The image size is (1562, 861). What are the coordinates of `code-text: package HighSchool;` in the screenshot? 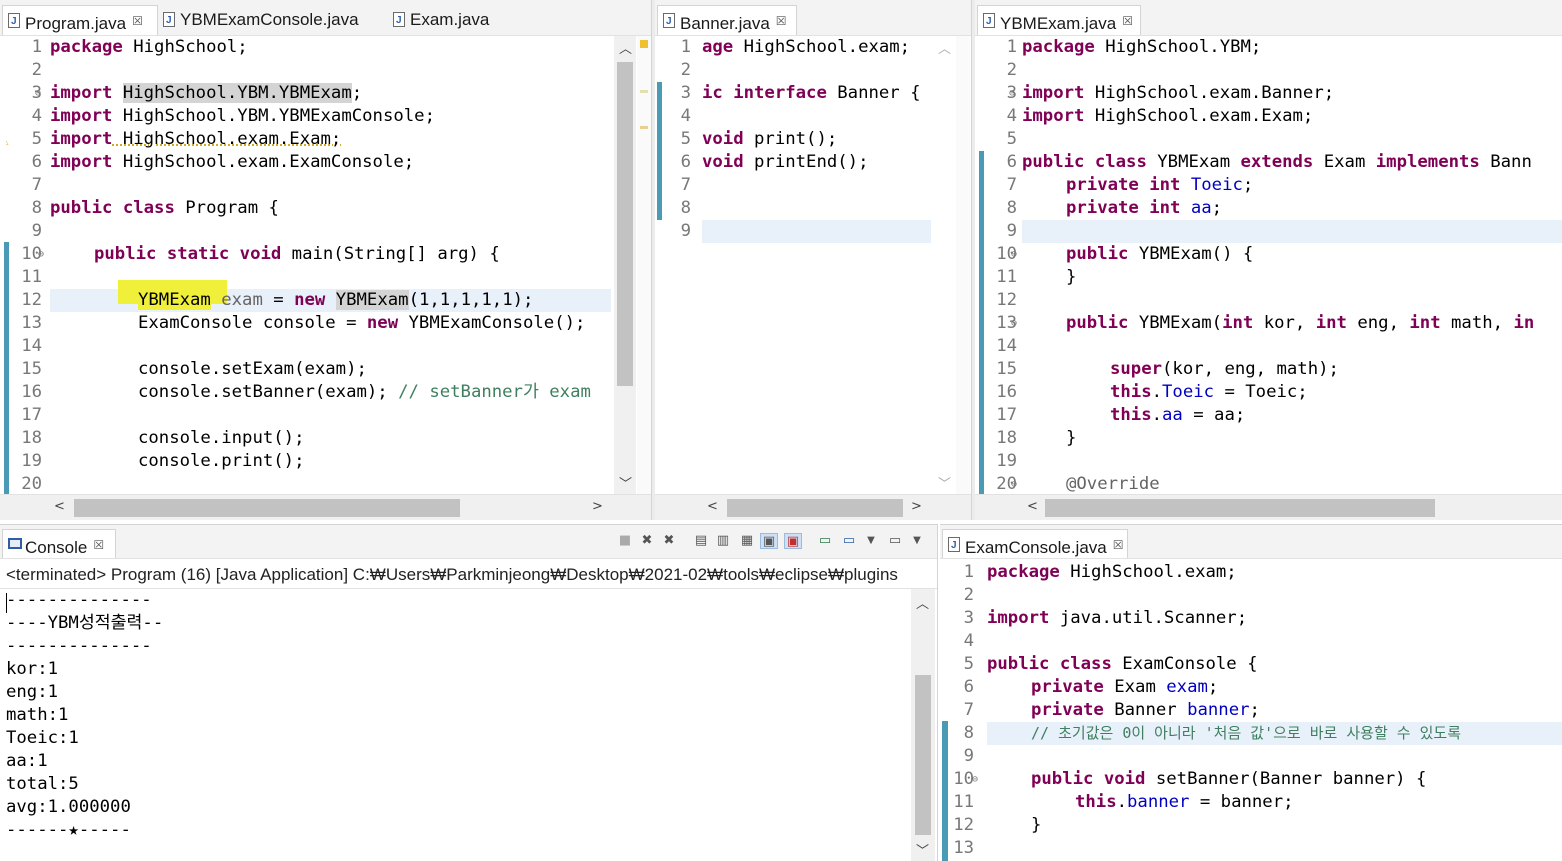 It's located at (149, 47).